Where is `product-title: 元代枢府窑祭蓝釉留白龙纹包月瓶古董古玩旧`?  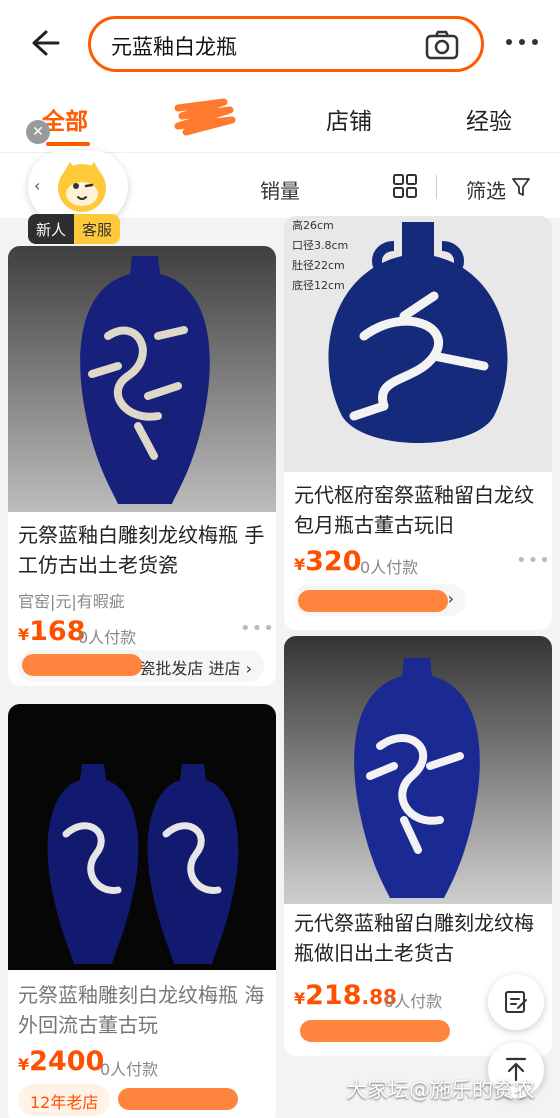
product-title: 元代枢府窑祭蓝釉留白龙纹包月瓶古董古玩旧 is located at coordinates (414, 510).